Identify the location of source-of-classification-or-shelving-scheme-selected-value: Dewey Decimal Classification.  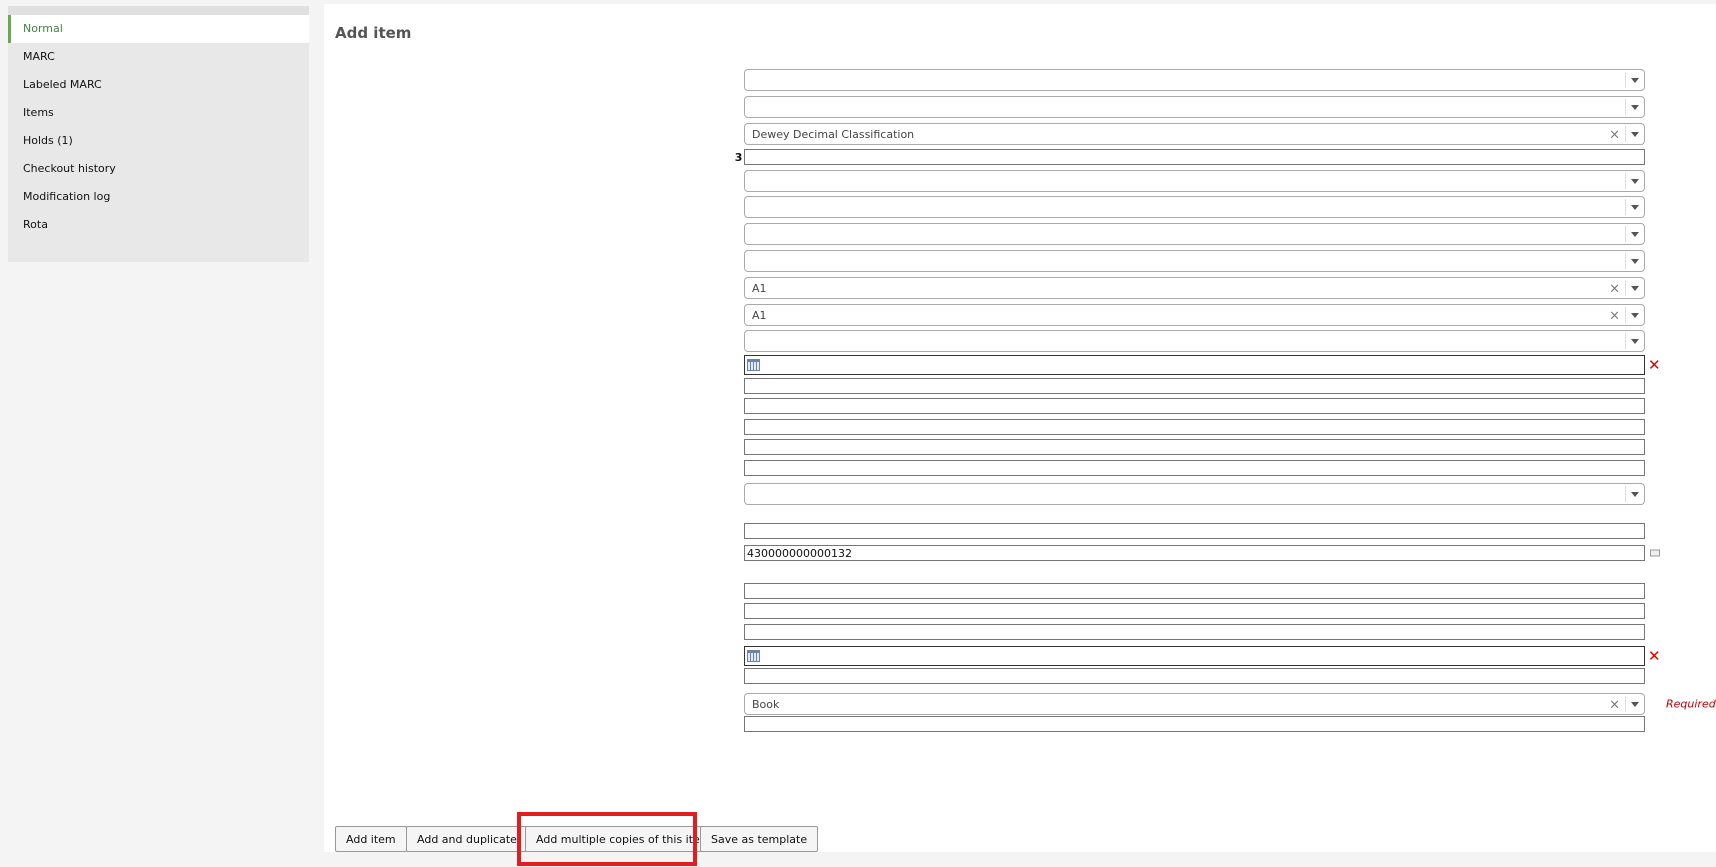
(833, 134).